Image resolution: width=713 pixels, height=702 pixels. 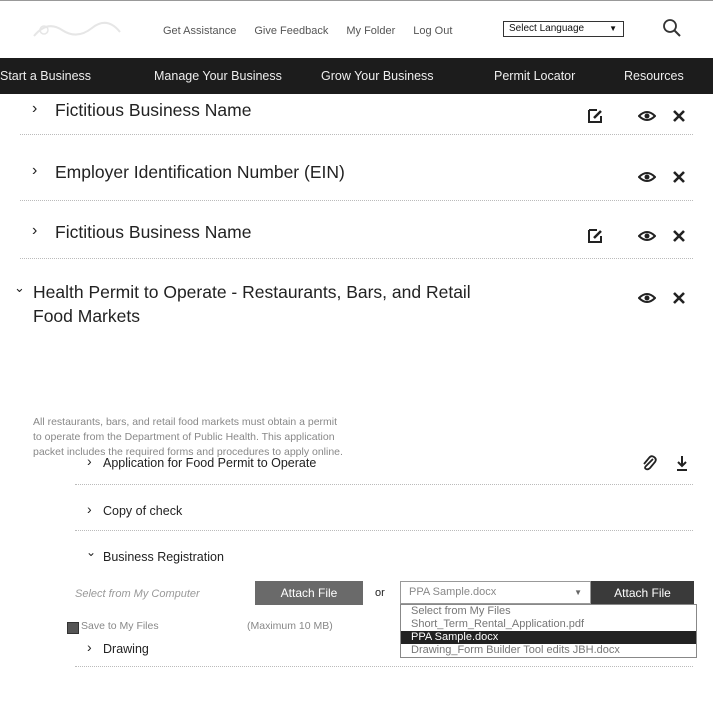 What do you see at coordinates (377, 76) in the screenshot?
I see `nav-grow-your-business: Grow Your Business` at bounding box center [377, 76].